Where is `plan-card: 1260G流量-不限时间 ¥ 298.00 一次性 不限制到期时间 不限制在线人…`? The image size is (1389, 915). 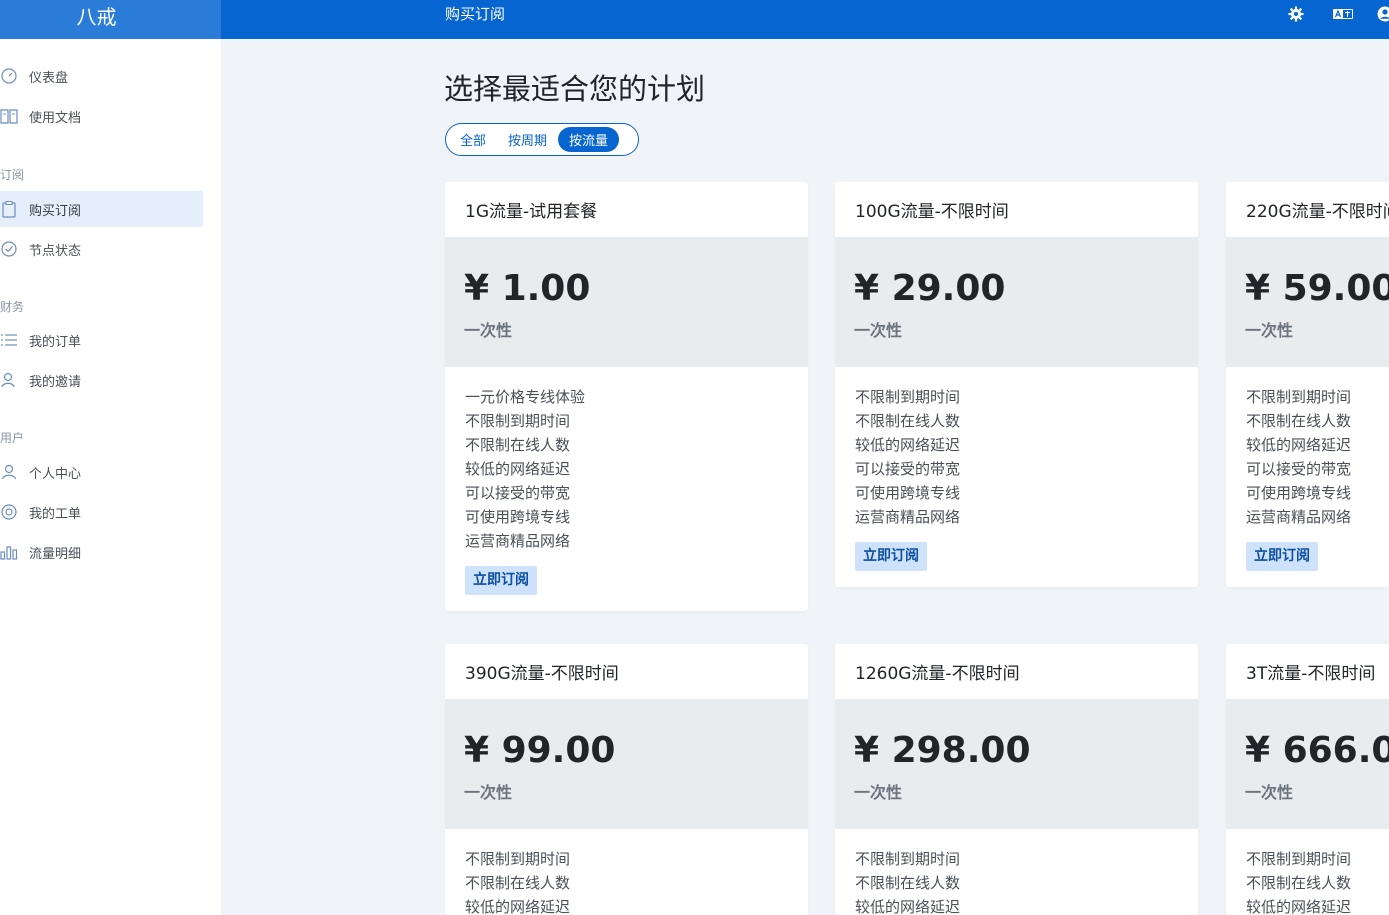
plan-card: 1260G流量-不限时间 ¥ 298.00 一次性 不限制到期时间 不限制在线人… is located at coordinates (1016, 779).